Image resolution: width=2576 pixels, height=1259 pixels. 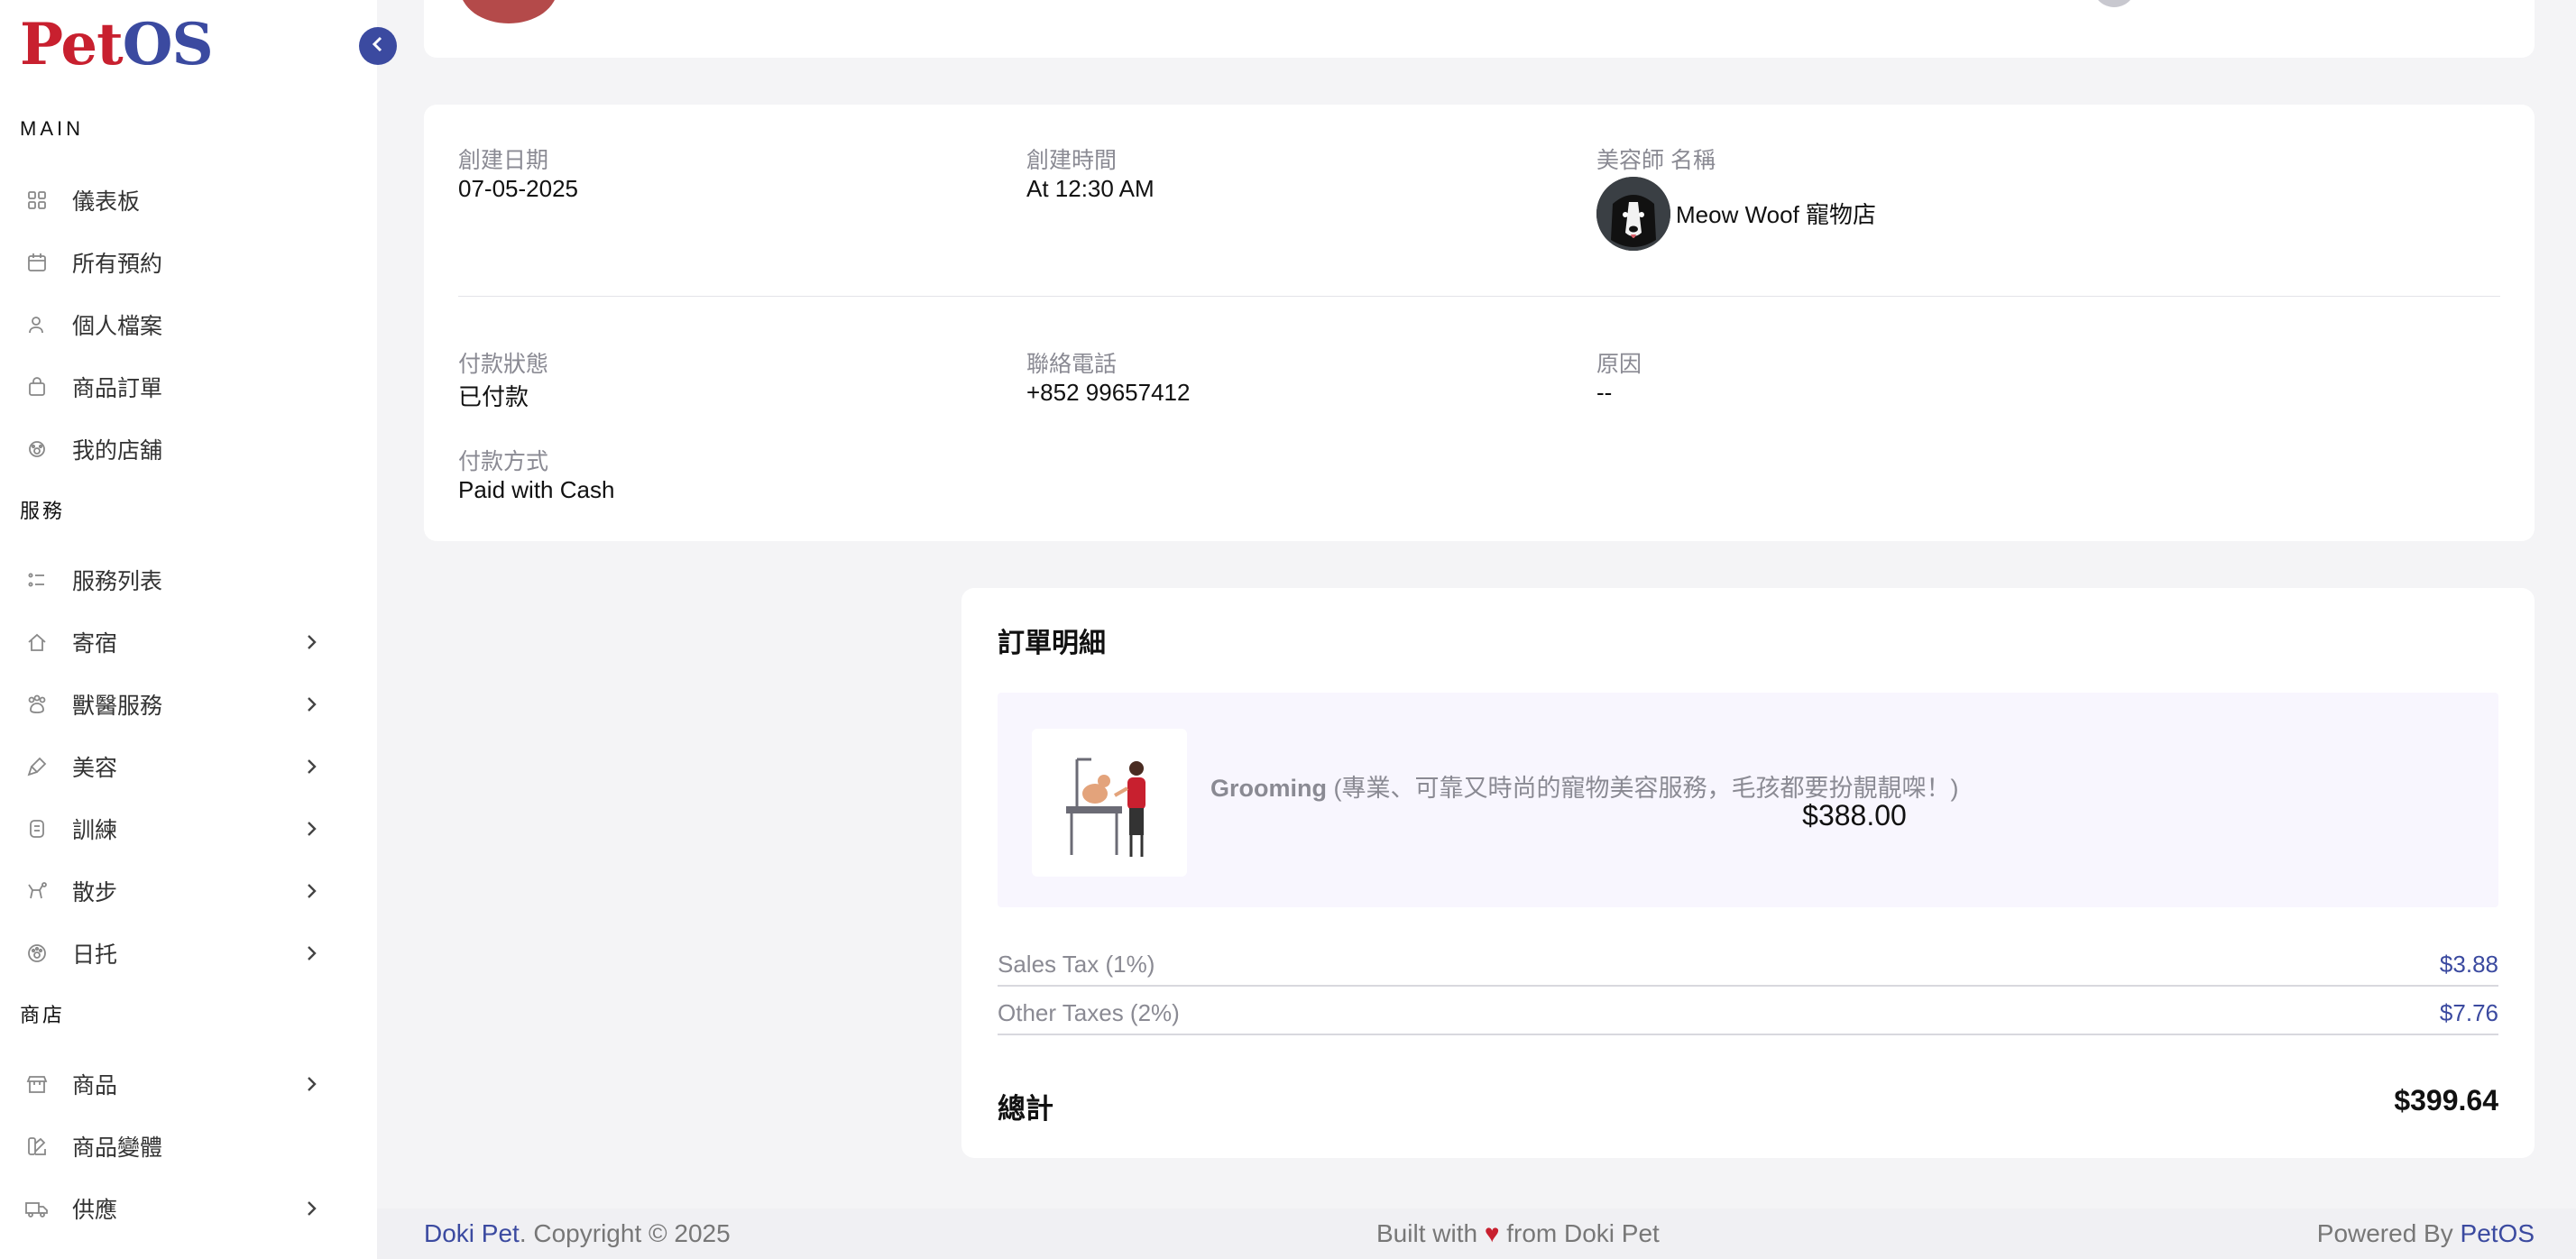 What do you see at coordinates (37, 891) in the screenshot?
I see `walk-icon` at bounding box center [37, 891].